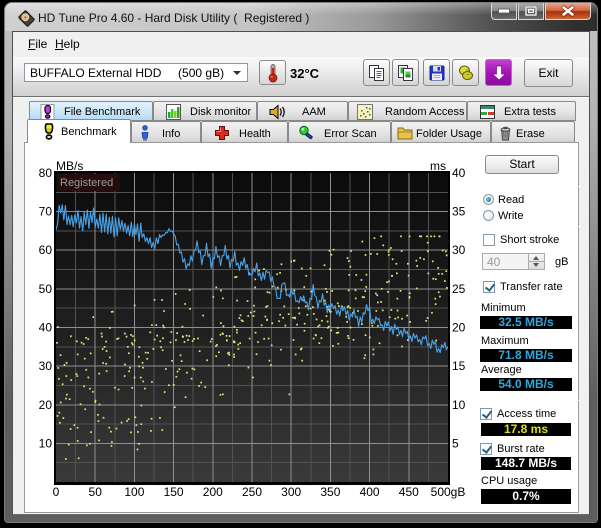  I want to click on svg-text: 250, so click(252, 492).